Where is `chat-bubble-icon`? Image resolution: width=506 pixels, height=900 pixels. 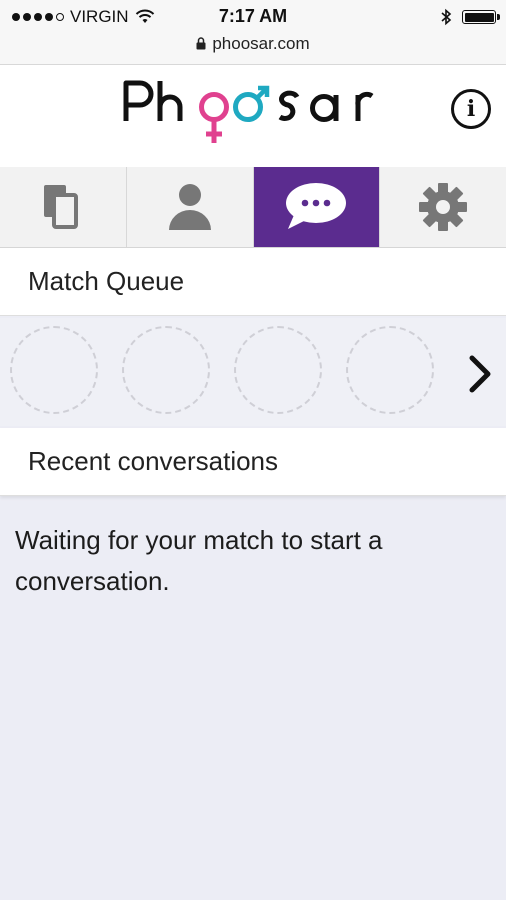
chat-bubble-icon is located at coordinates (316, 206).